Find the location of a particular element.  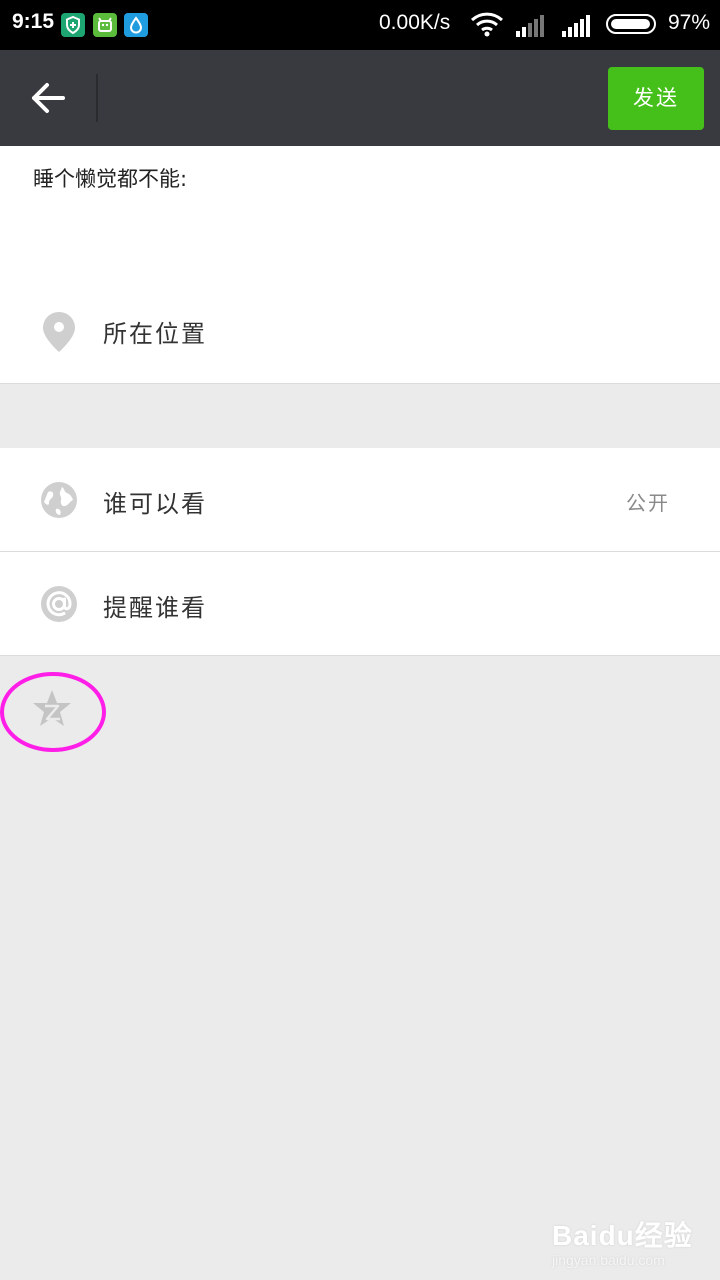

status-time: 9:15 is located at coordinates (33, 21).